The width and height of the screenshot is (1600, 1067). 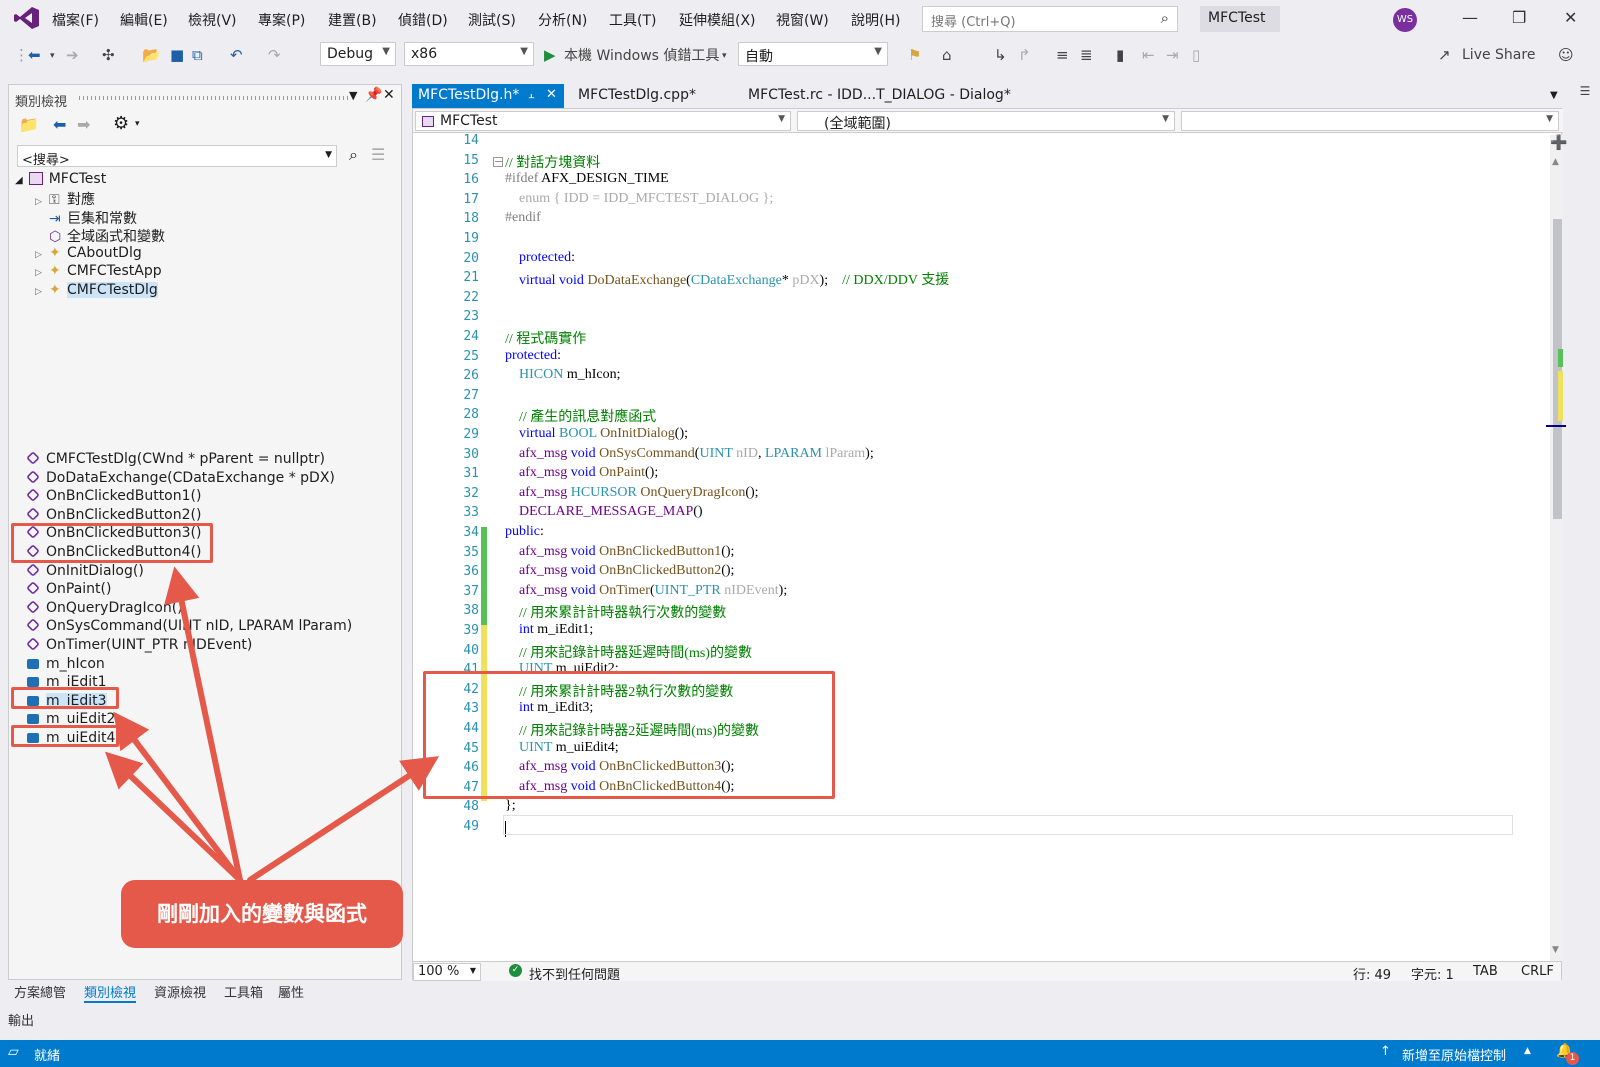 What do you see at coordinates (281, 20) in the screenshot?
I see `menu-item-3: 專案(P)` at bounding box center [281, 20].